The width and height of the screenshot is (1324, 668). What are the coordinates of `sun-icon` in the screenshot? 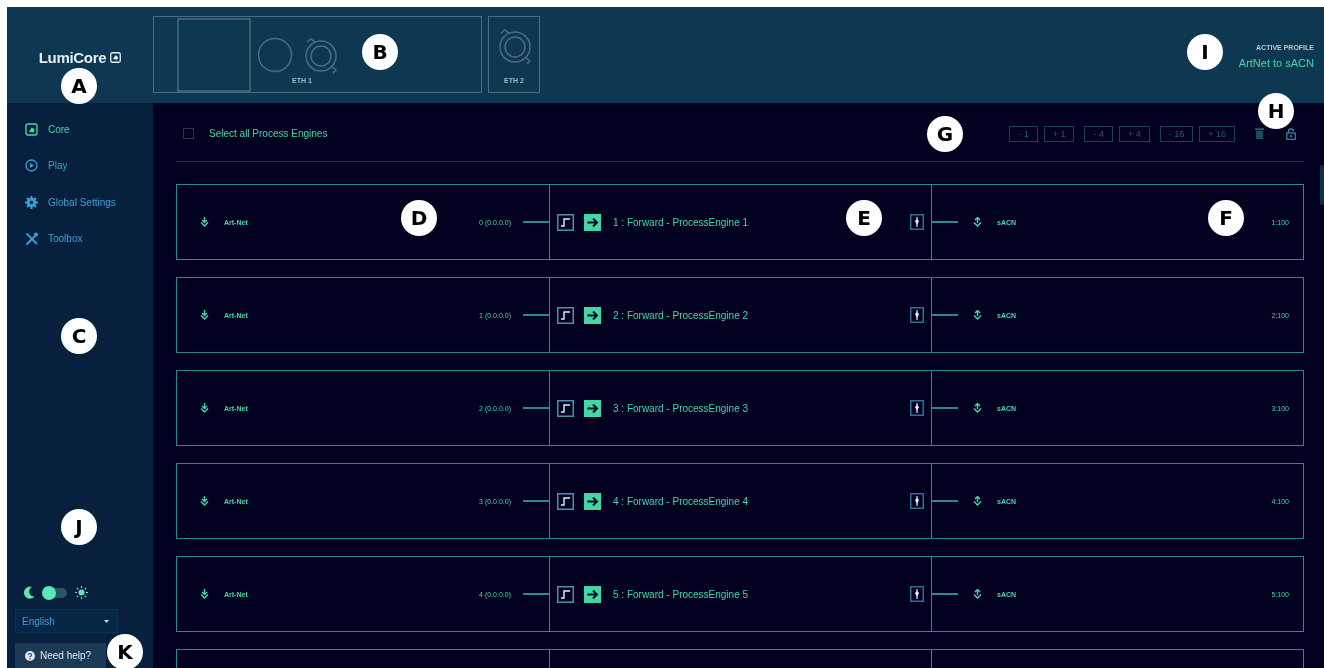 It's located at (81, 592).